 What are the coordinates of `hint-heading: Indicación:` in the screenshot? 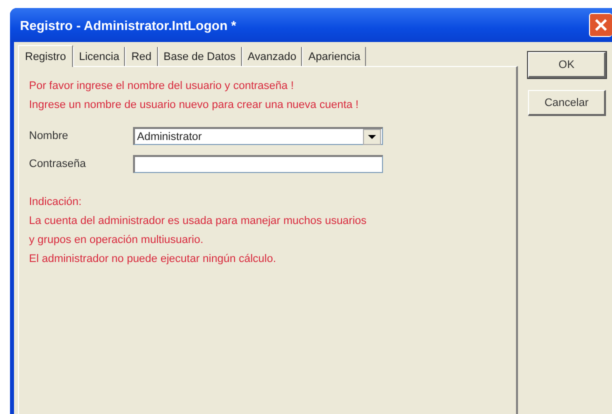 It's located at (56, 202).